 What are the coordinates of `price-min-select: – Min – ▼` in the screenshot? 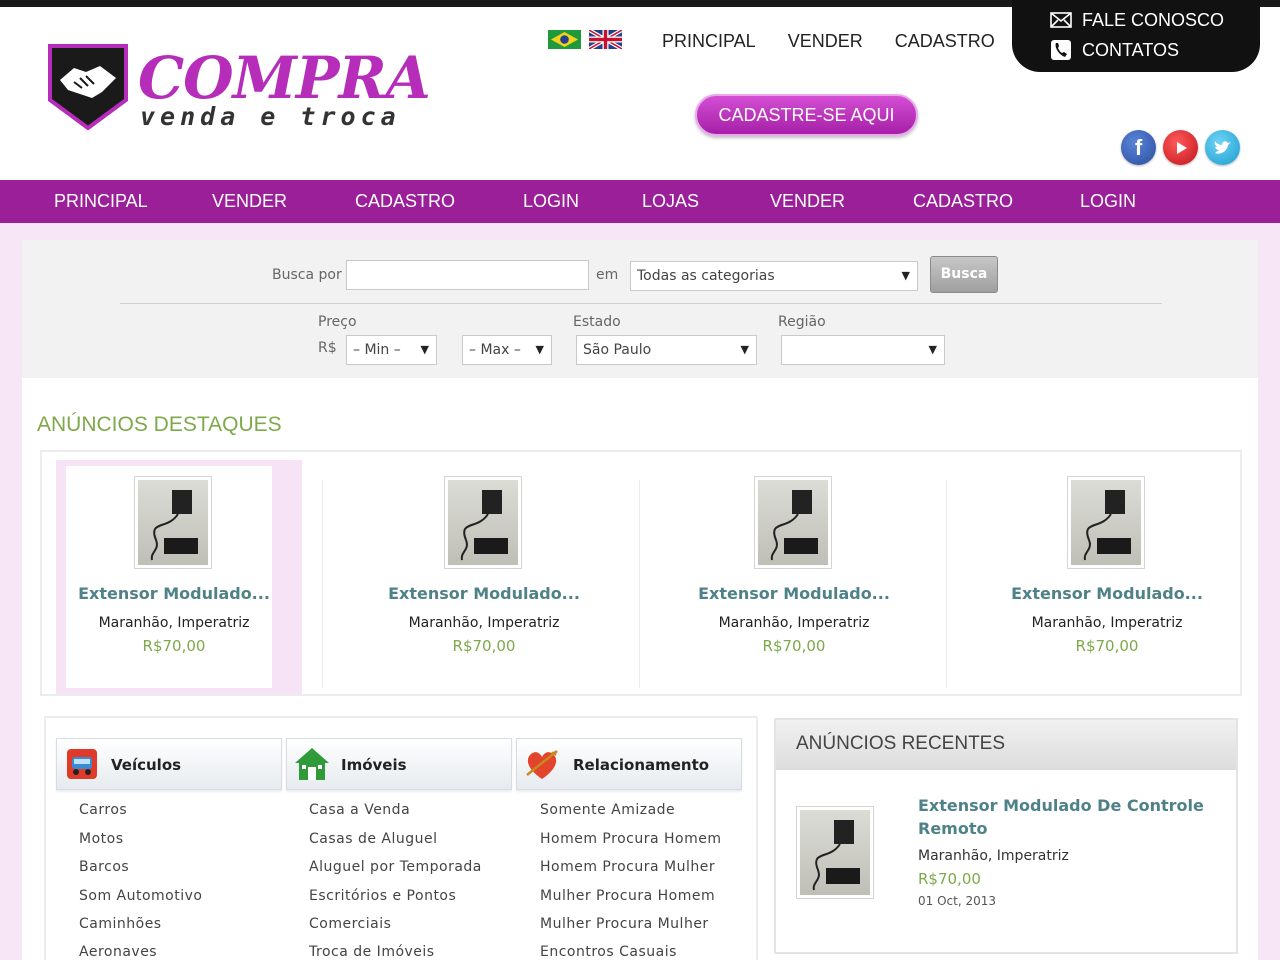 It's located at (391, 350).